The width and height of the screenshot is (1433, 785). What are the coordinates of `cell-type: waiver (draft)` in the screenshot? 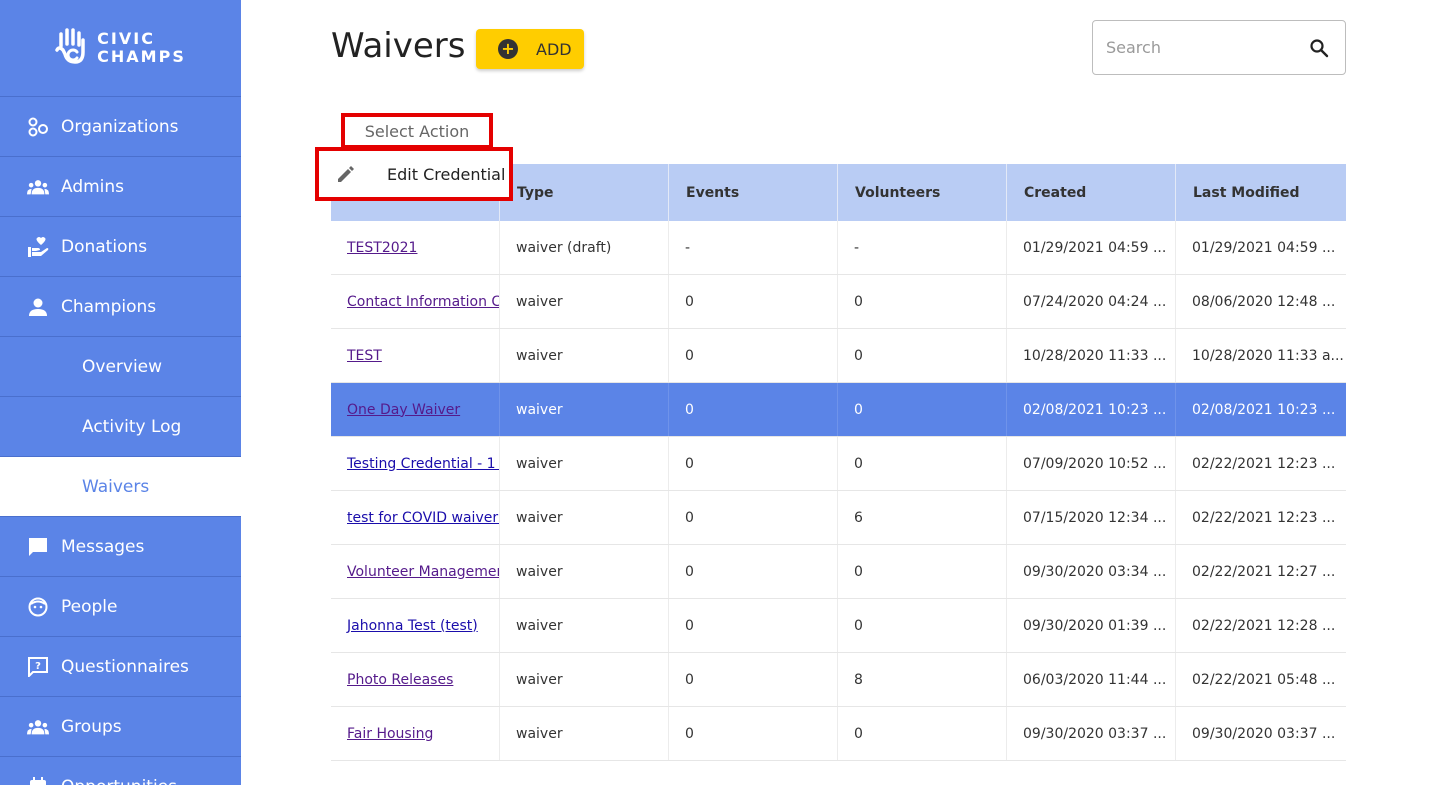 It's located at (584, 247).